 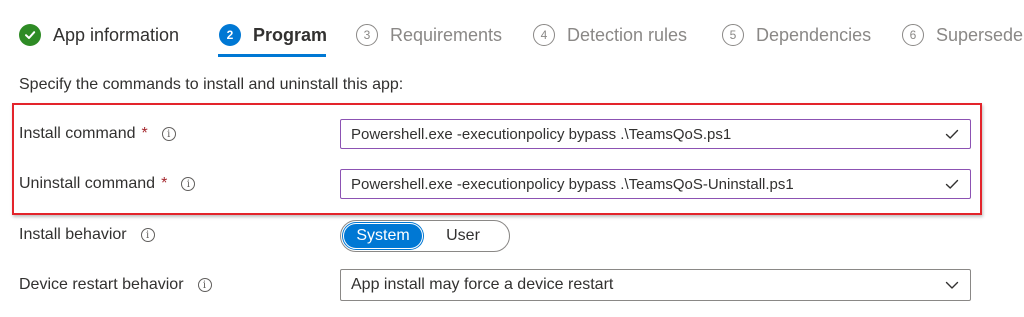 I want to click on step-supersedence: 6 Supersedence, so click(x=963, y=35).